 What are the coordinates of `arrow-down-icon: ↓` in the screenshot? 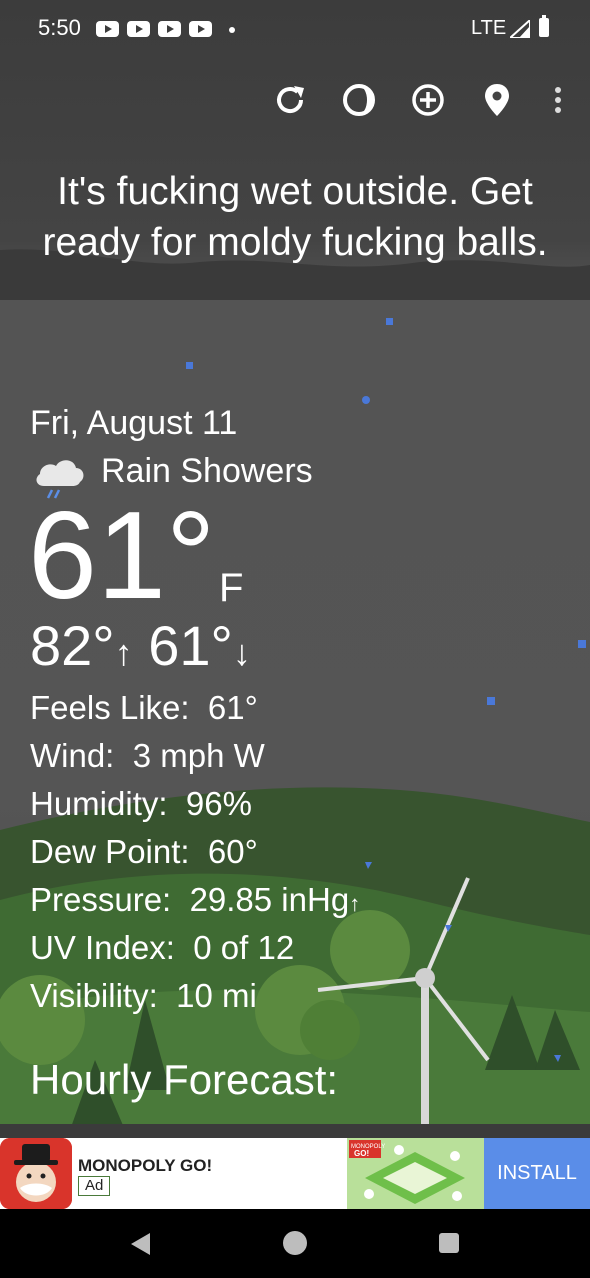 It's located at (241, 652).